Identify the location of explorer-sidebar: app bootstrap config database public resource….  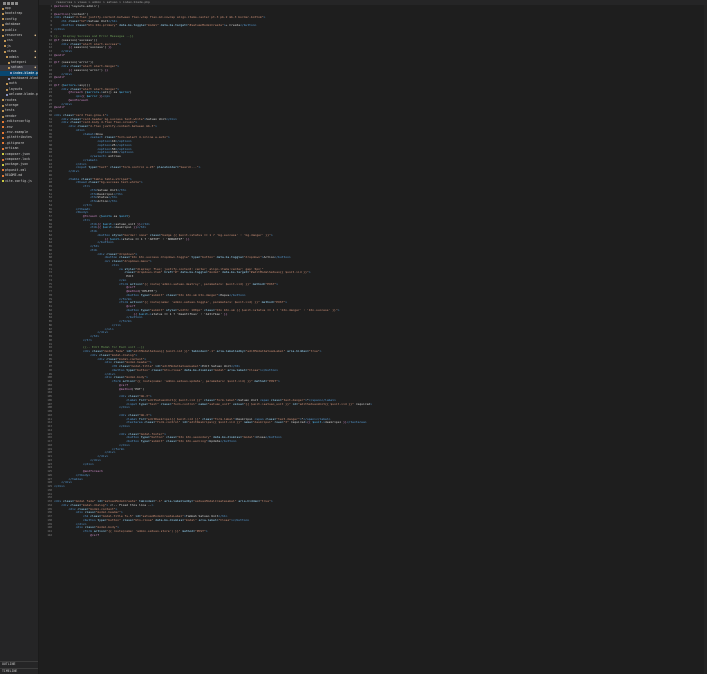
(19, 337).